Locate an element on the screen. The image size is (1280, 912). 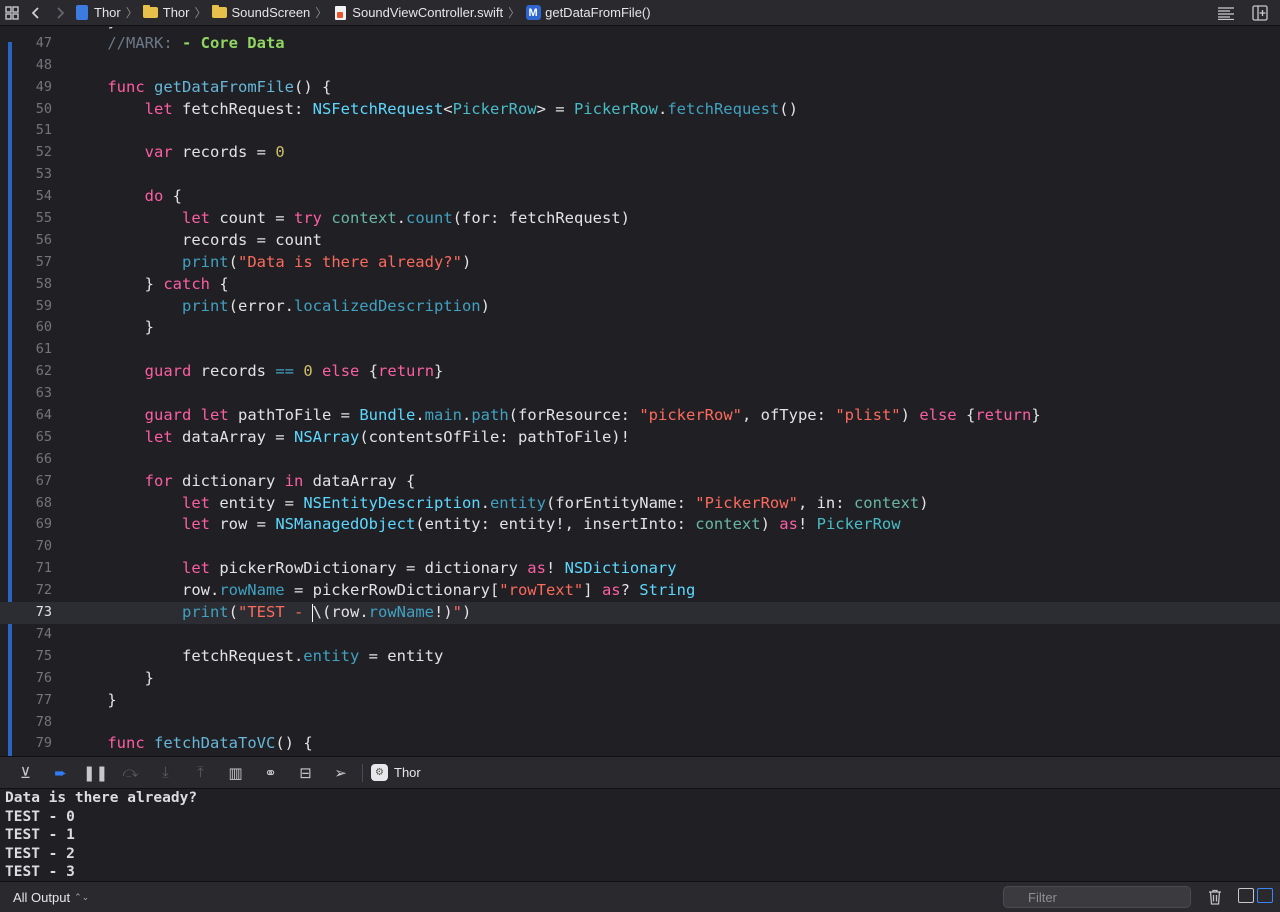
code-text: } is located at coordinates (112, 679).